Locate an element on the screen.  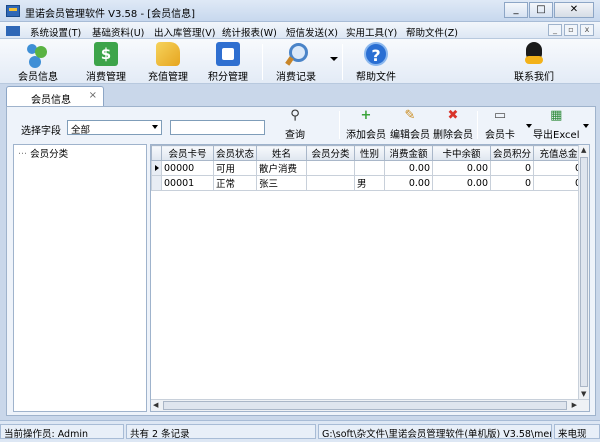
table-row: 00000 可用 散户消费 0.00 0.00 0 0 is located at coordinates (368, 168).